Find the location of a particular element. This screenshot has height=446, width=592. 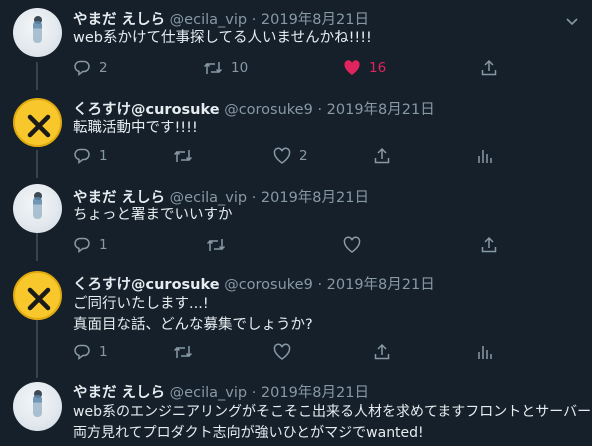

tweet-text-line: web系のエンジニアリングがそこそこ出来る人材を求めてますフロントとサーバー is located at coordinates (332, 412).